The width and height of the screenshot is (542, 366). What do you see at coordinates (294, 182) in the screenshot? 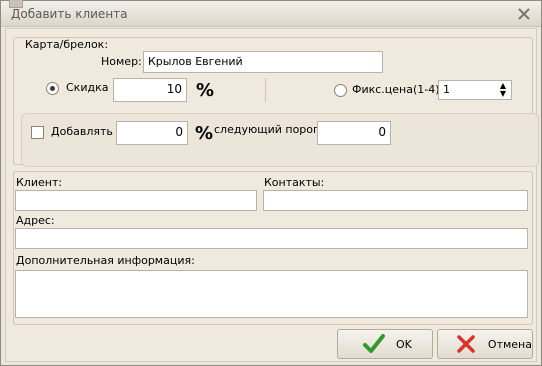
I see `contacts-label: Контакты:` at bounding box center [294, 182].